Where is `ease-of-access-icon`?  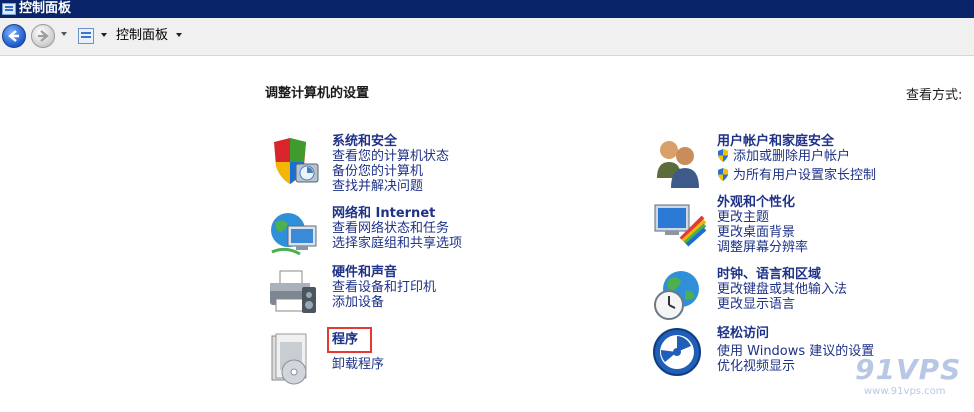 ease-of-access-icon is located at coordinates (677, 352).